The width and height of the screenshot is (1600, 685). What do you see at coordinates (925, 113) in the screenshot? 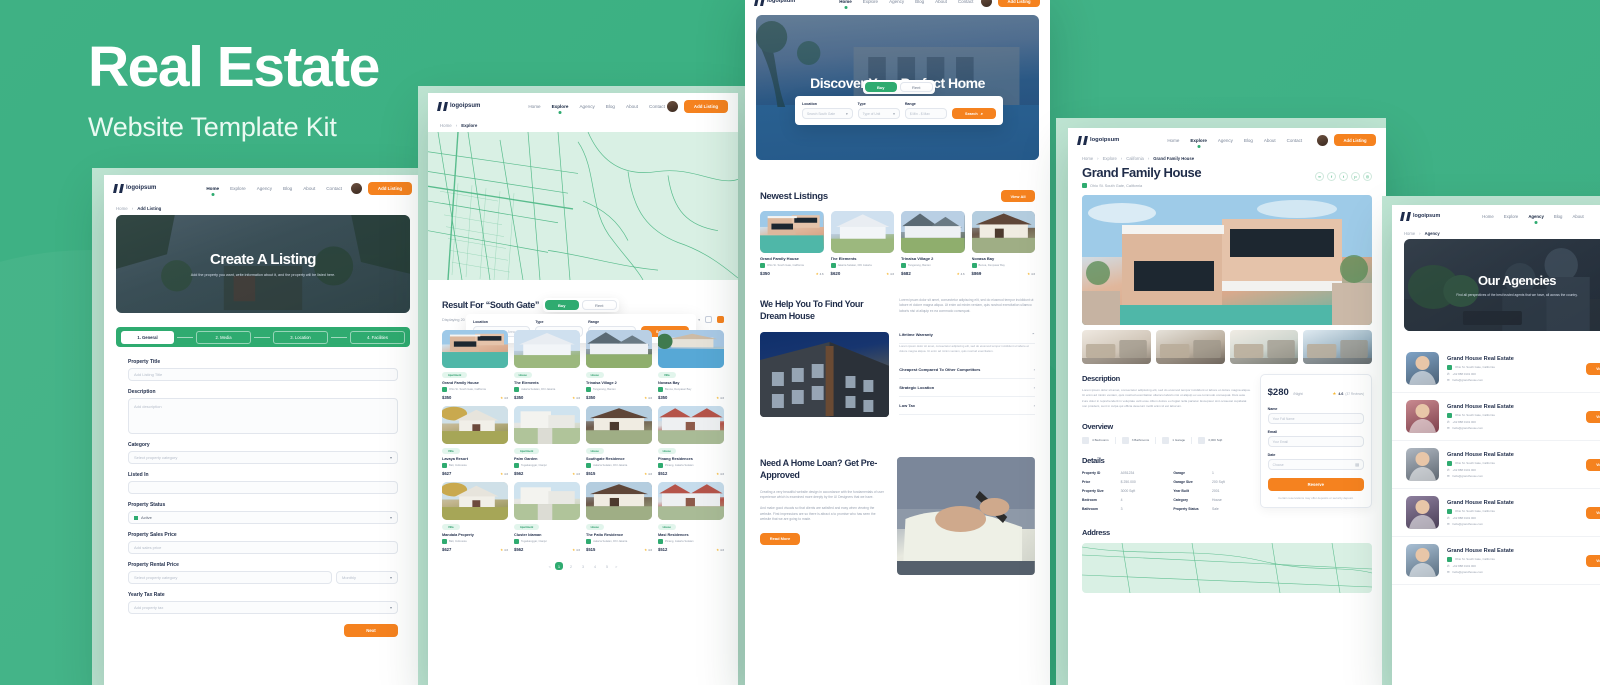
I see `home-search-range-input: $ Min - $ Max` at bounding box center [925, 113].